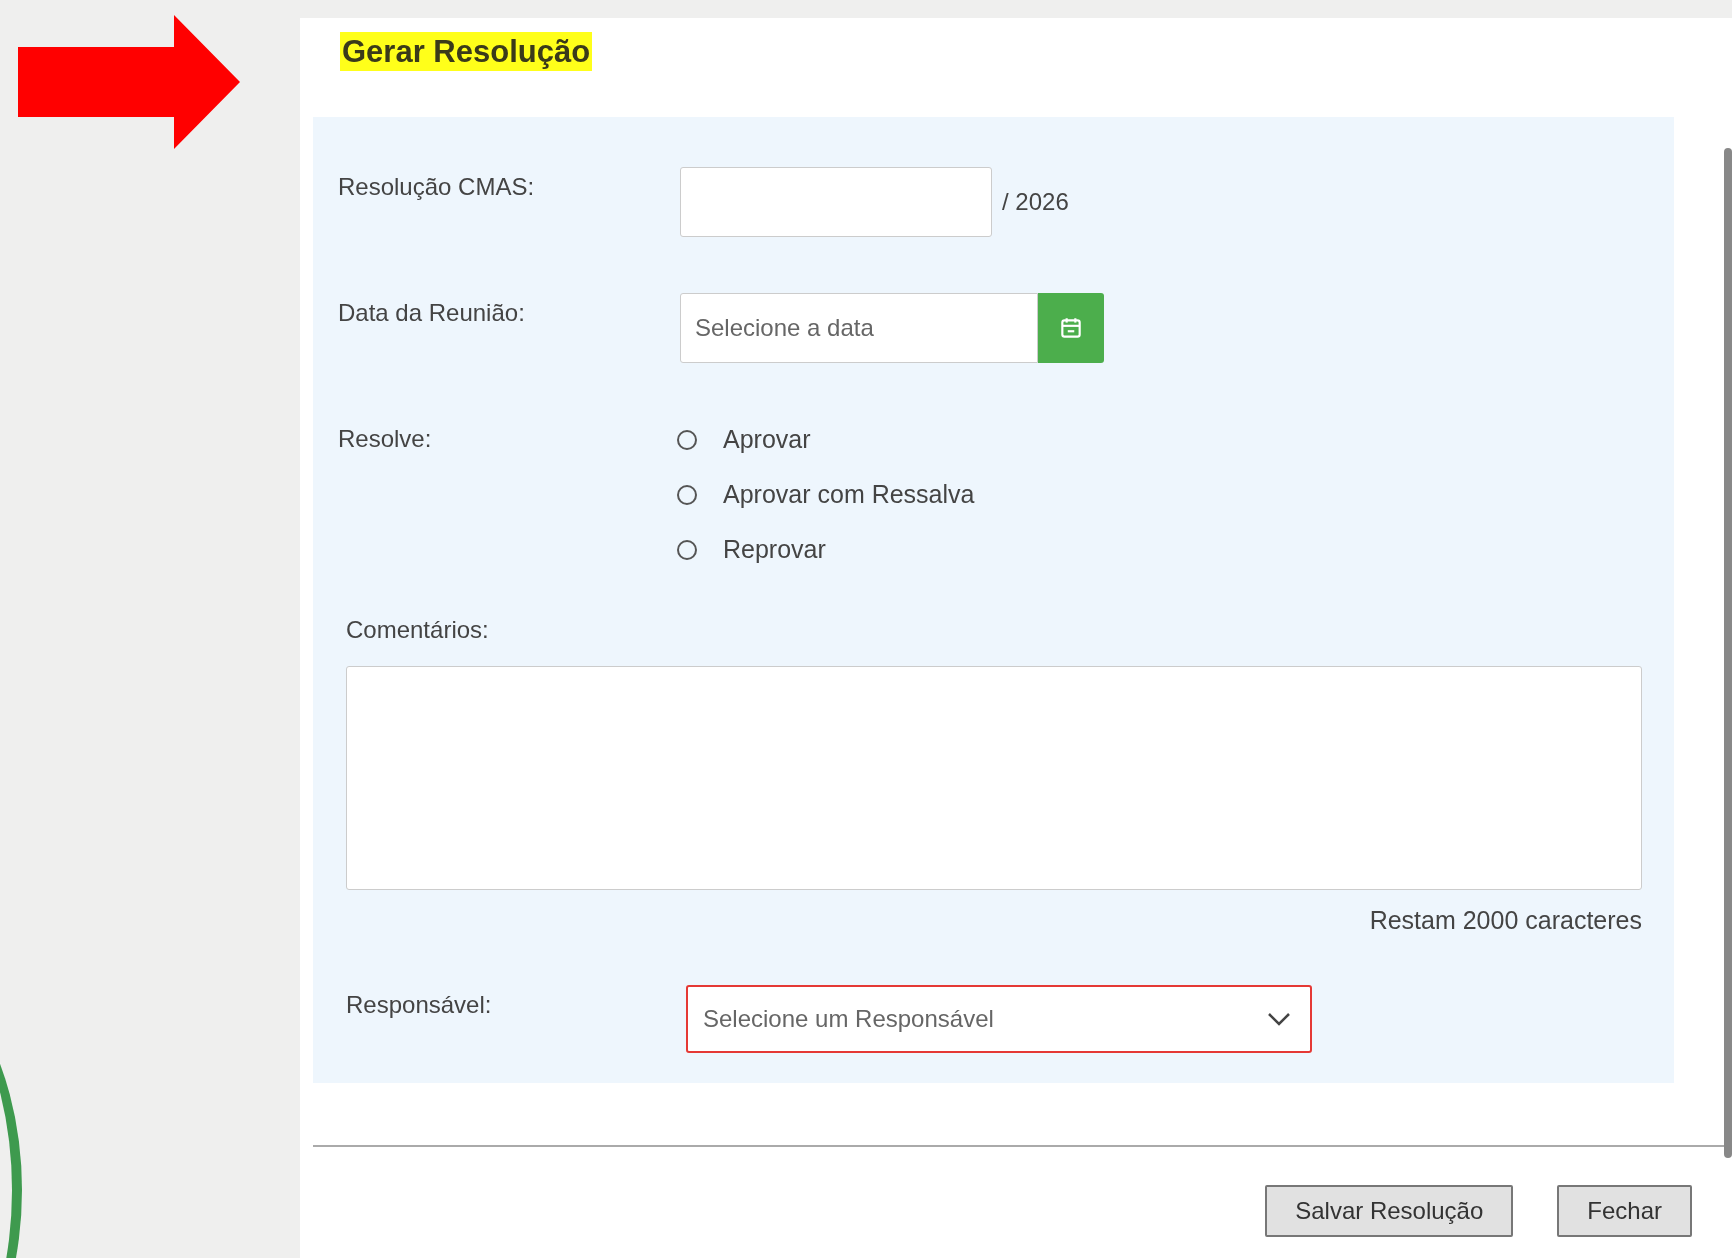 This screenshot has height=1258, width=1732. I want to click on comment-field, so click(994, 778).